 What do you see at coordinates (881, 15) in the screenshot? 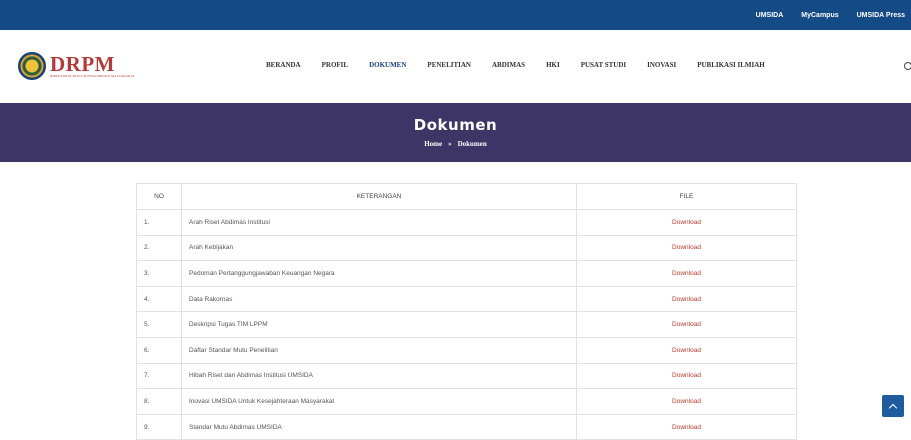
I see `top-link-umsida-press: UMSIDA Press` at bounding box center [881, 15].